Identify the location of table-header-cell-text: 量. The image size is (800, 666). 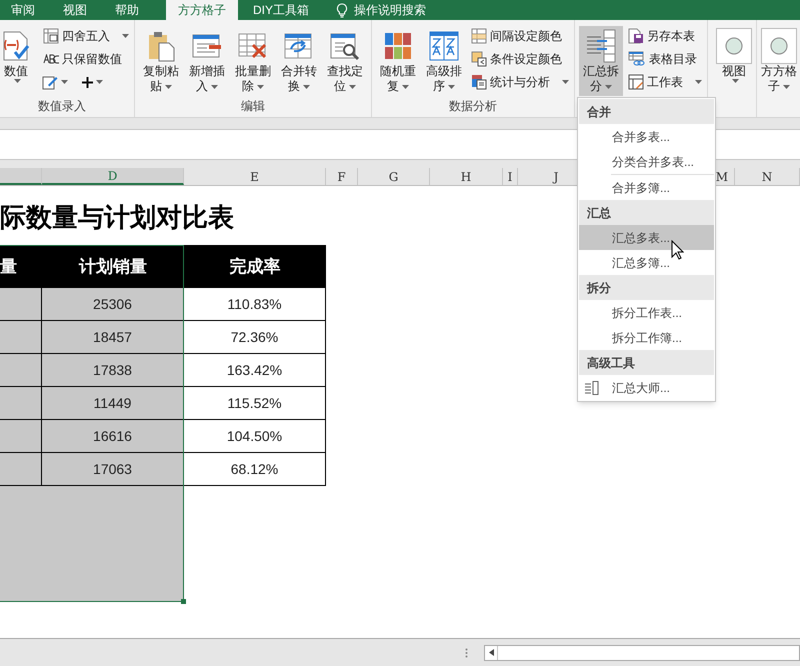
(9, 267).